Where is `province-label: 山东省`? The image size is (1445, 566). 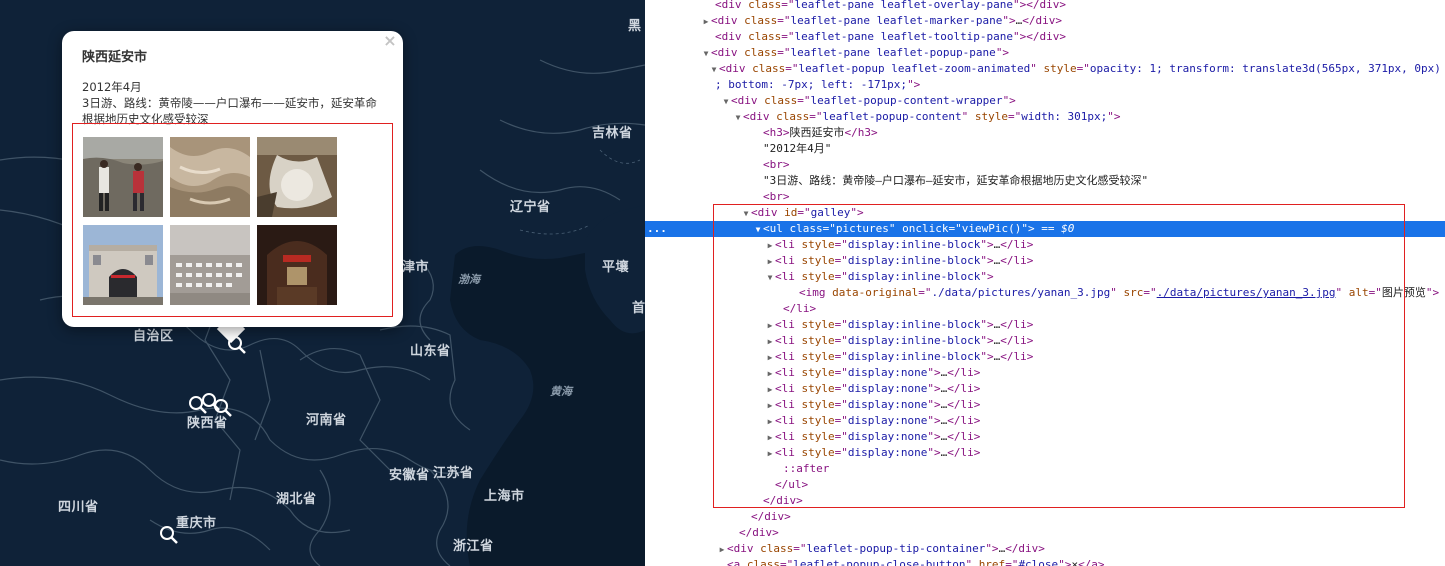
province-label: 山东省 is located at coordinates (430, 351).